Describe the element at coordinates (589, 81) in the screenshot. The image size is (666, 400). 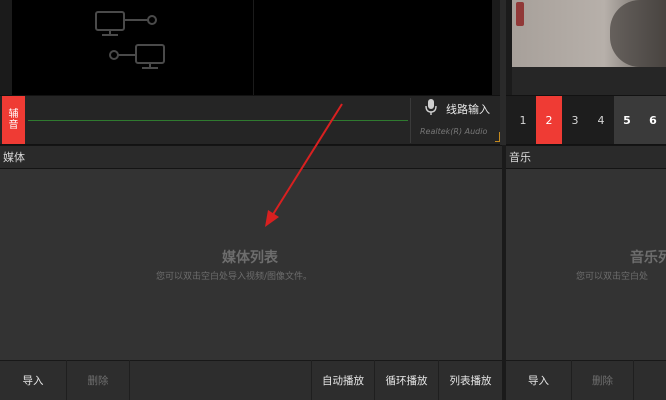
I see `preview-footer` at that location.